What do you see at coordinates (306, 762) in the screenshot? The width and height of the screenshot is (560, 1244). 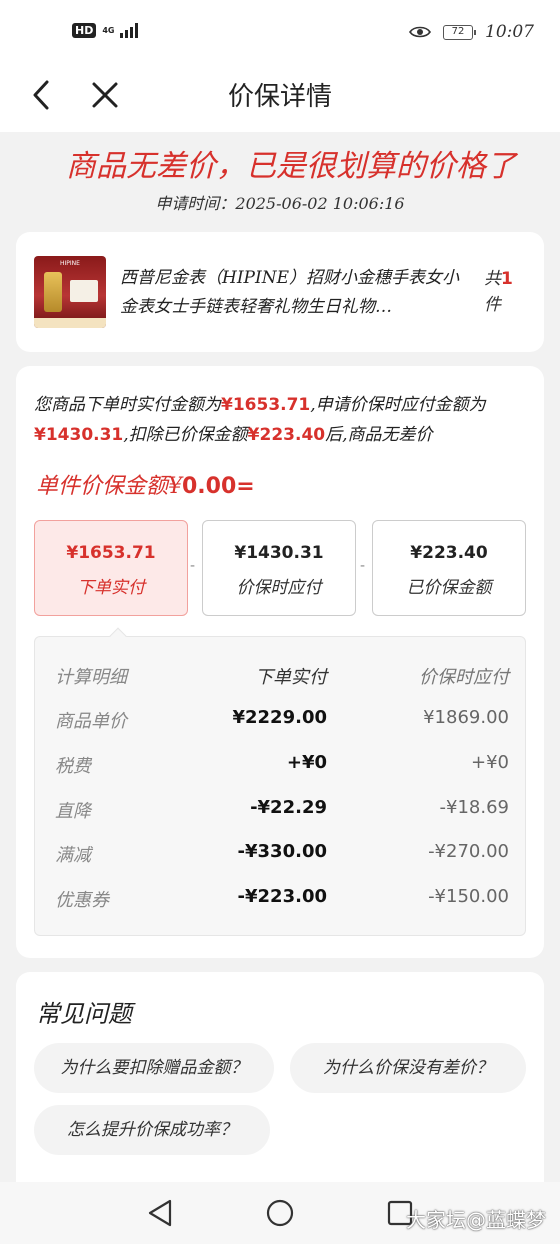 I see `calc-row-order-paid: +¥0` at bounding box center [306, 762].